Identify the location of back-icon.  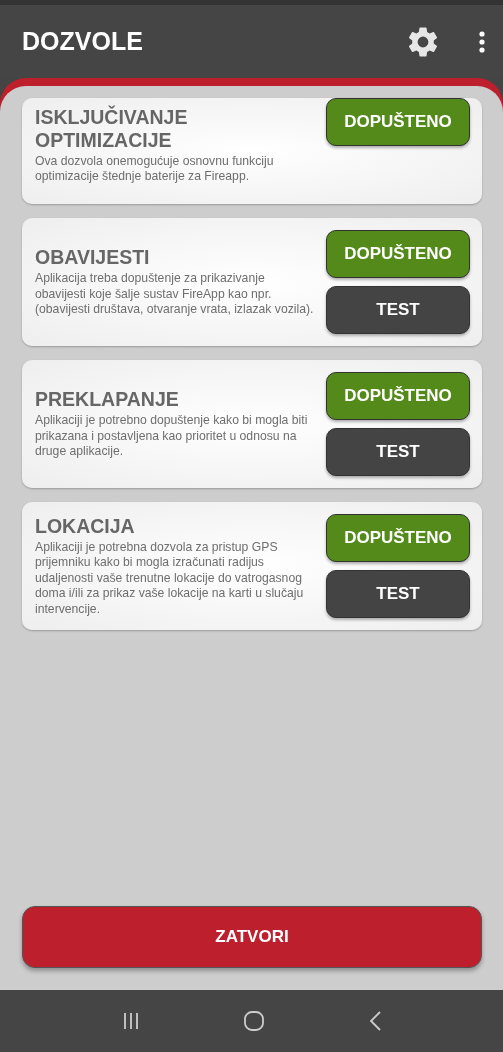
(374, 1021).